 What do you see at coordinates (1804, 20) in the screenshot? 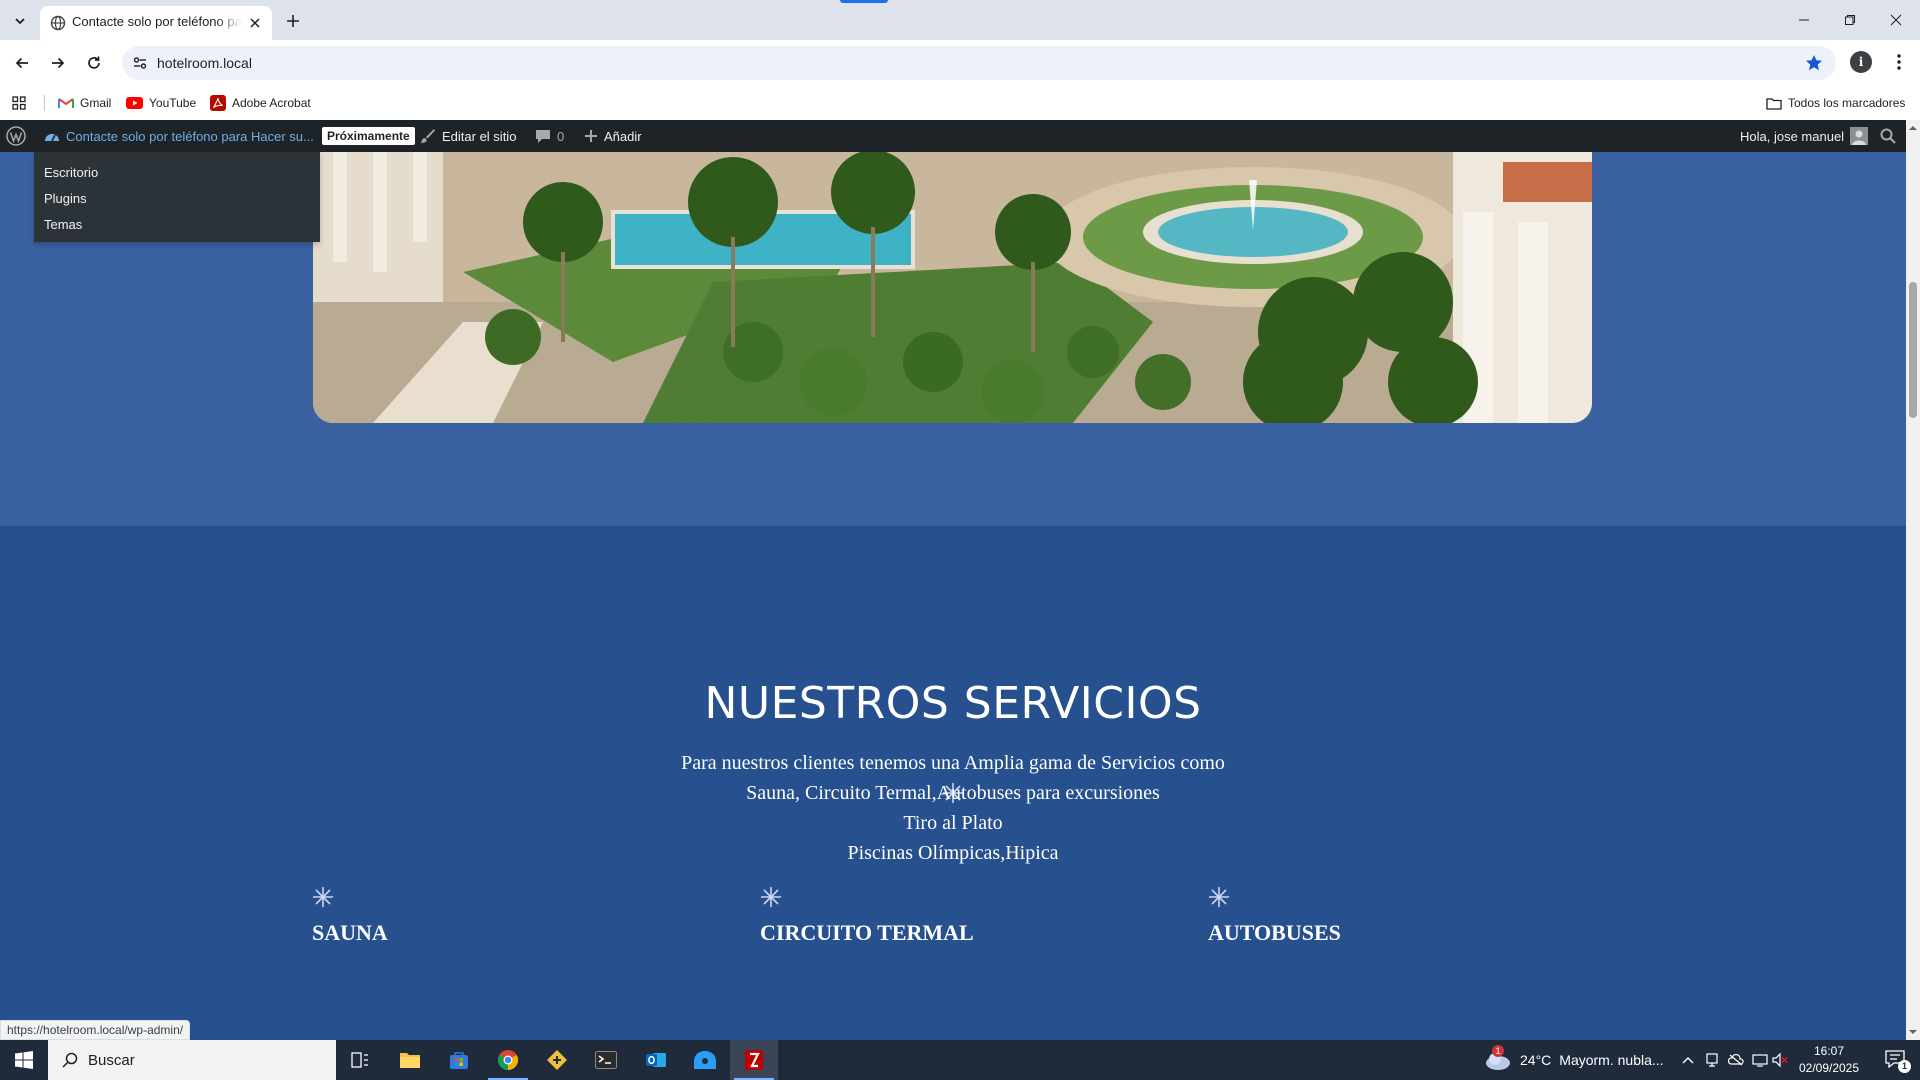
I see `minimize-button` at bounding box center [1804, 20].